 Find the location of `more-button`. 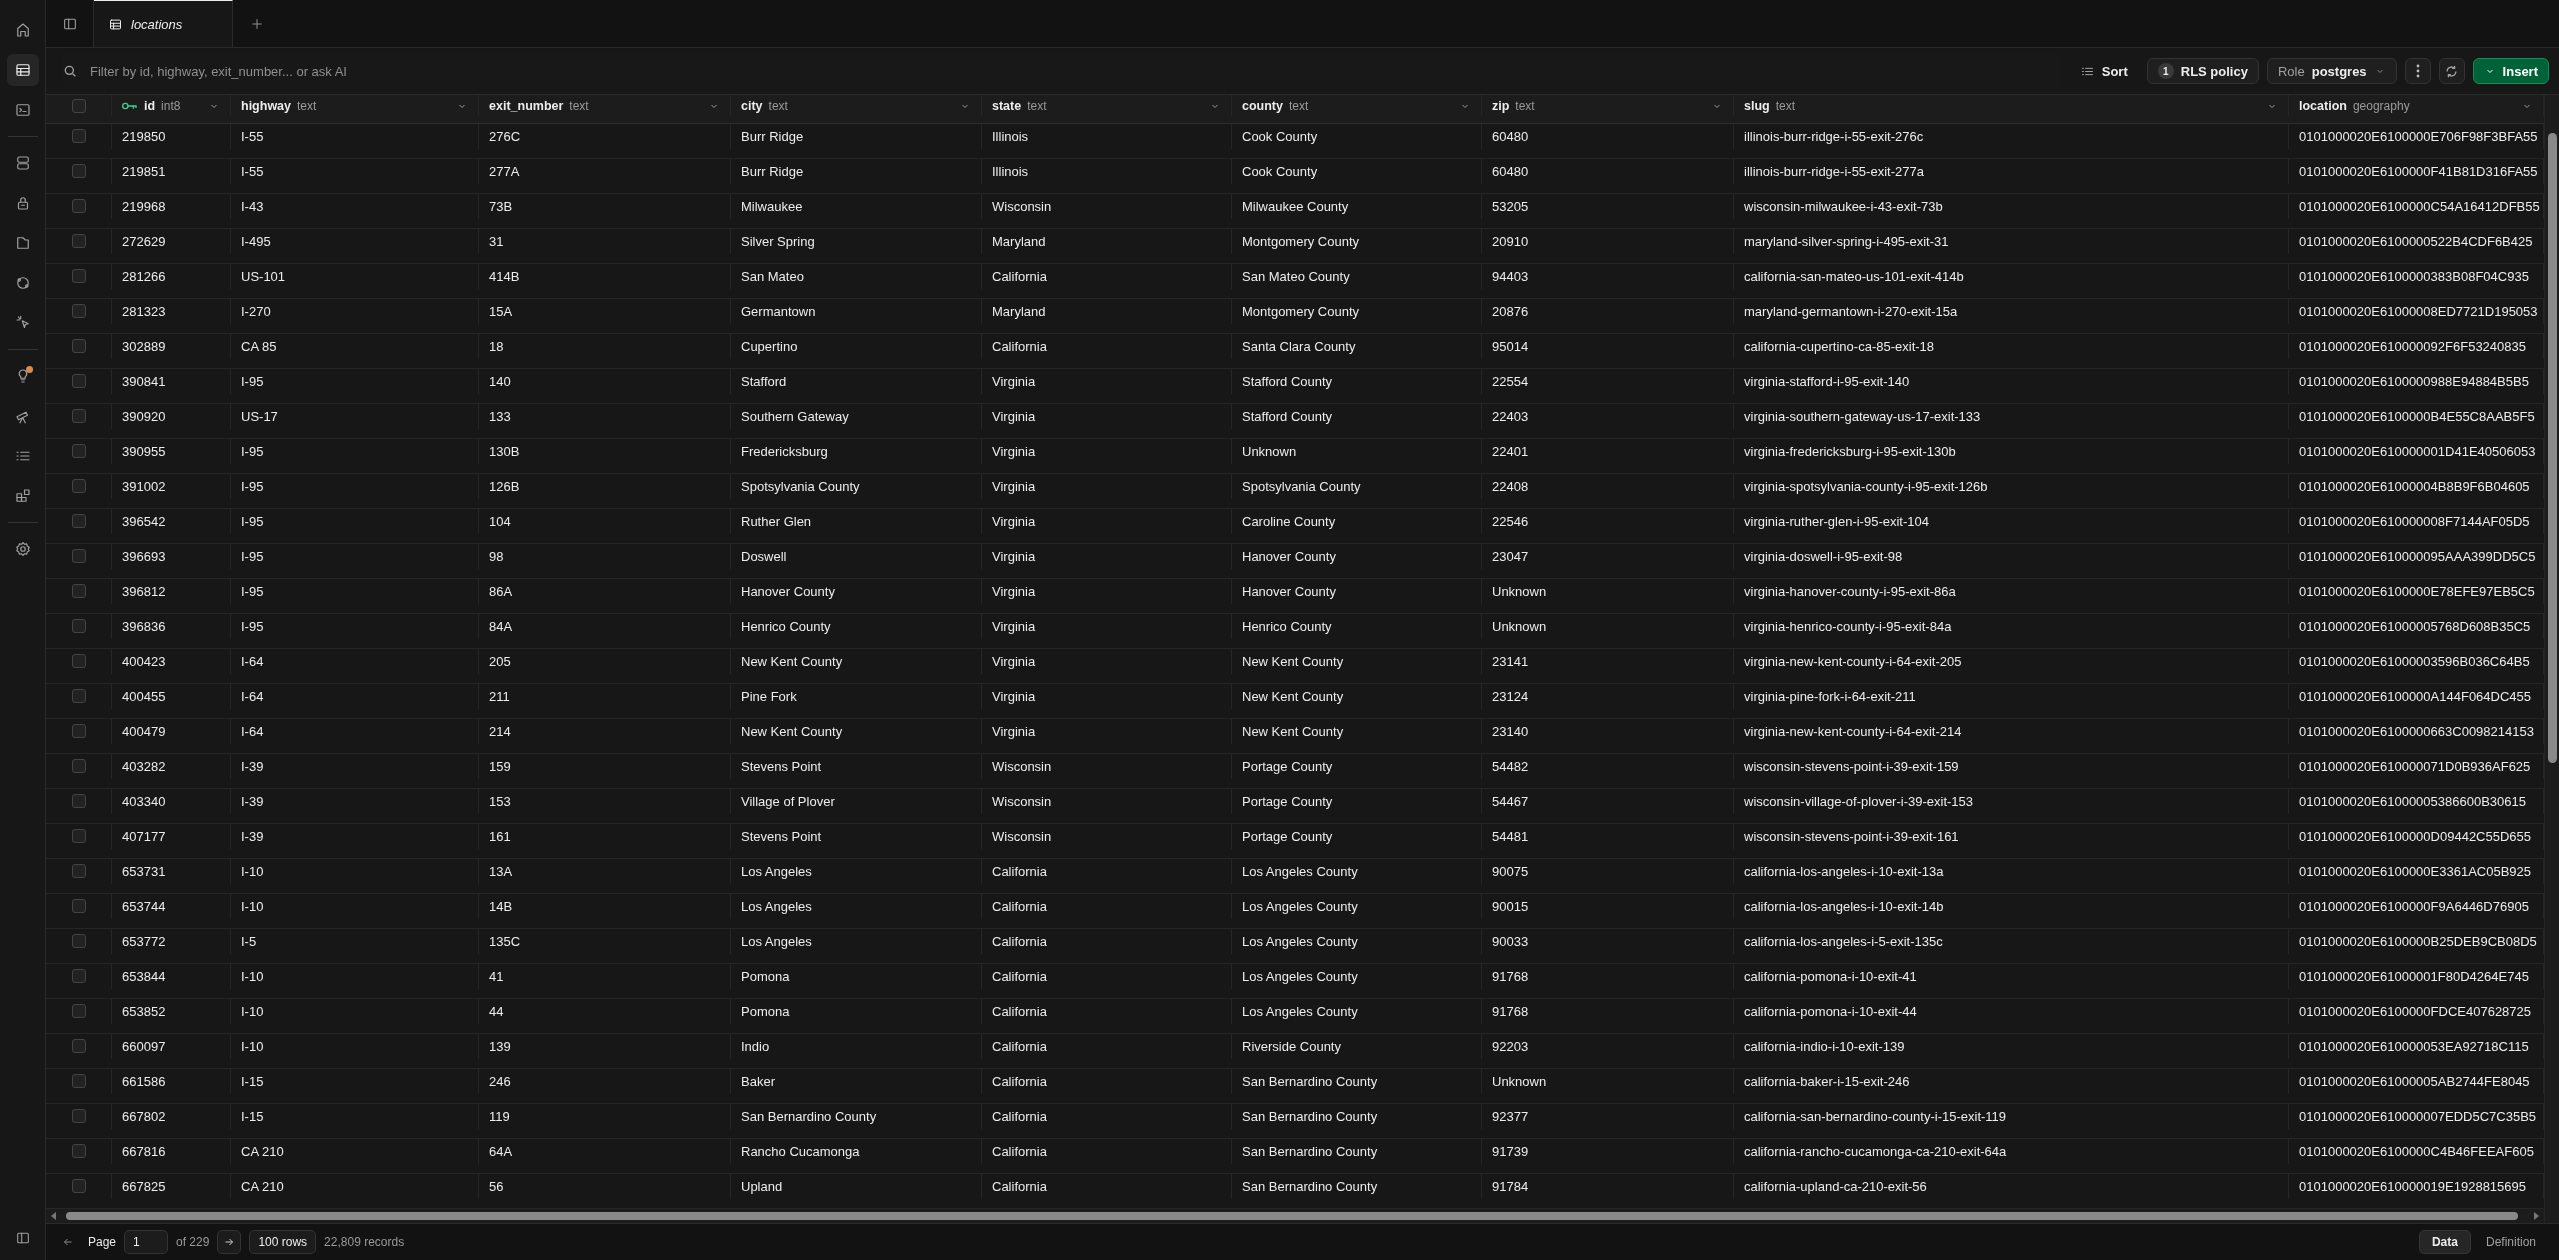

more-button is located at coordinates (2417, 71).